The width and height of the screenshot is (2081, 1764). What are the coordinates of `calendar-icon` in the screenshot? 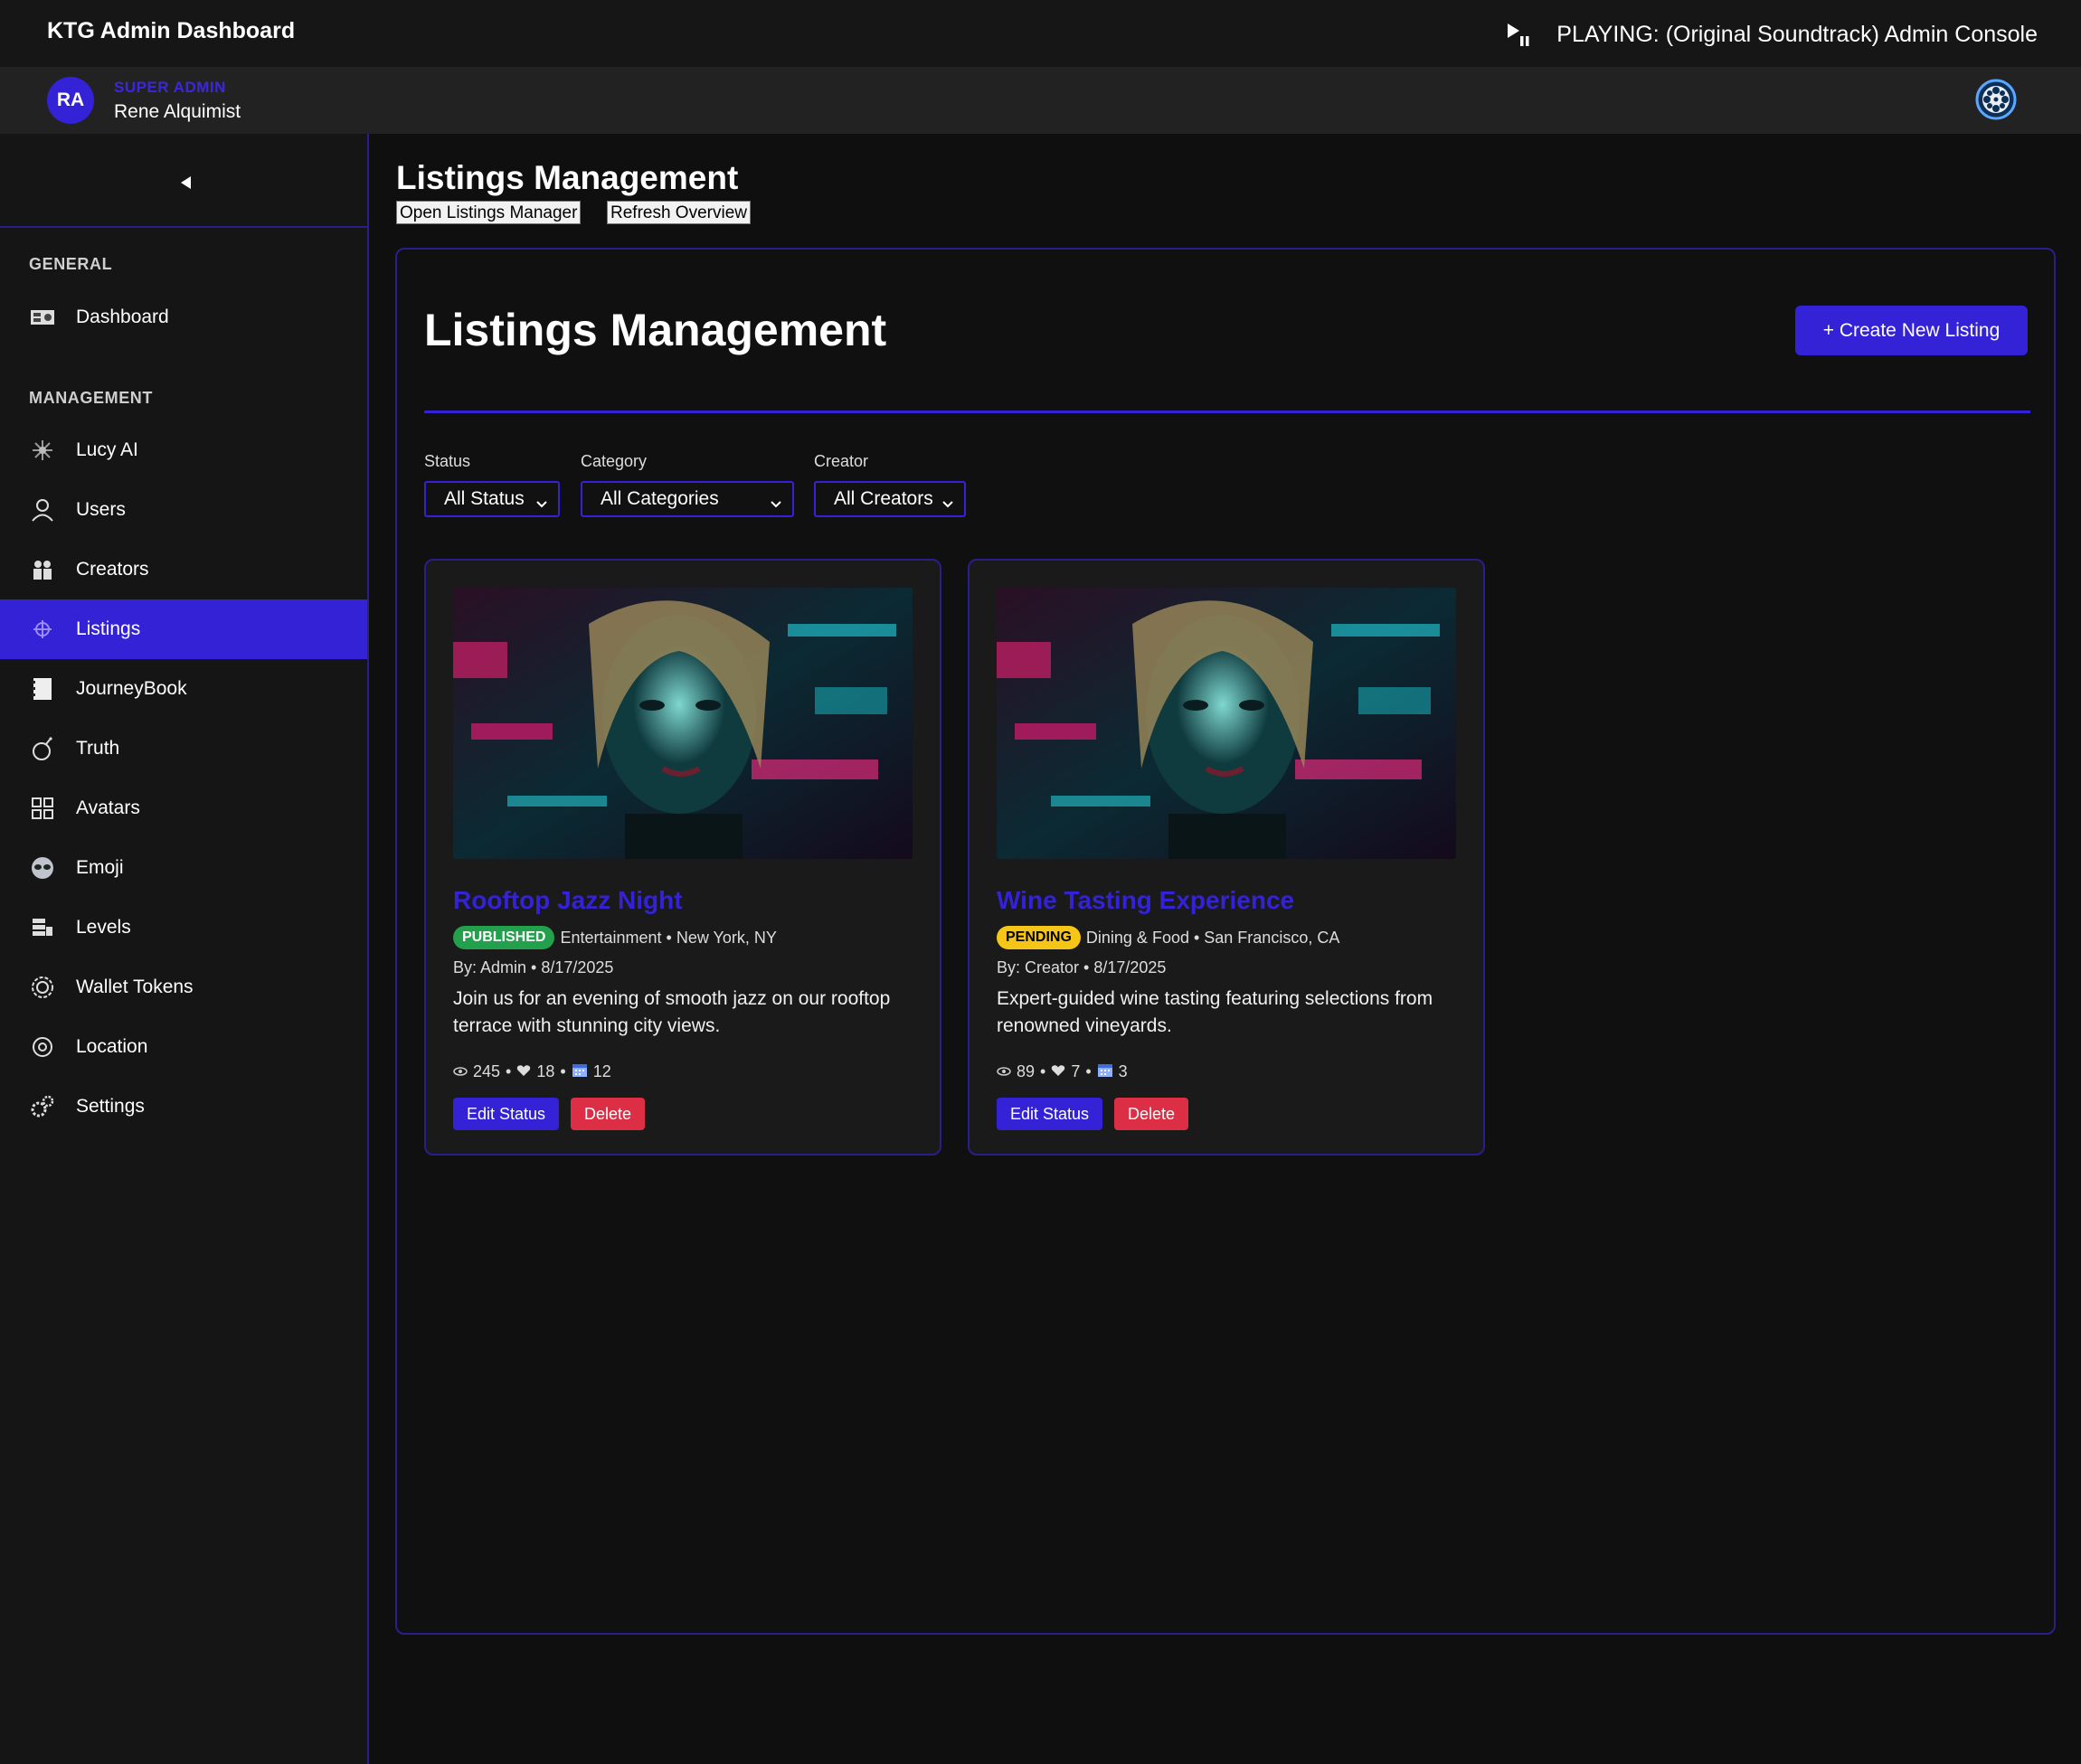 It's located at (1105, 1071).